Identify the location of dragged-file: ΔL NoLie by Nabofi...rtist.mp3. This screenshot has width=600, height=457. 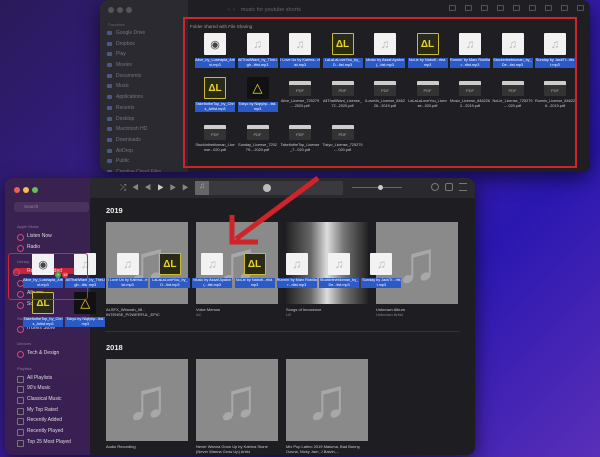
(254, 270).